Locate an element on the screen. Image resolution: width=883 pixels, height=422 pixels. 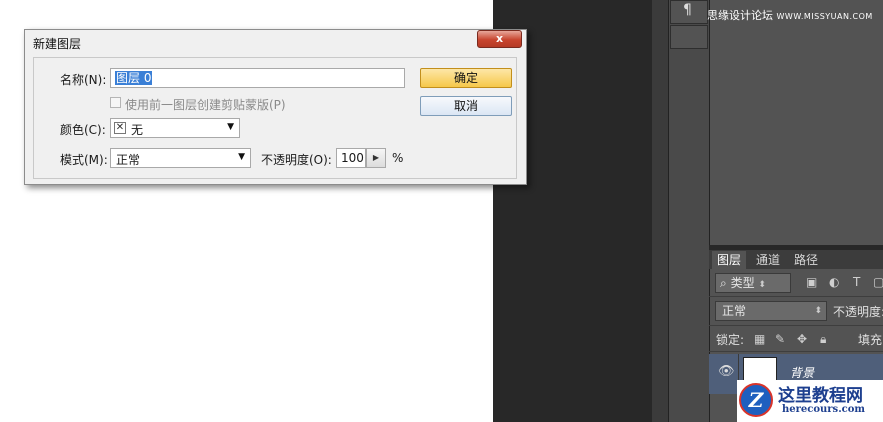
adjustment-filter-icon: ◐ is located at coordinates (834, 282).